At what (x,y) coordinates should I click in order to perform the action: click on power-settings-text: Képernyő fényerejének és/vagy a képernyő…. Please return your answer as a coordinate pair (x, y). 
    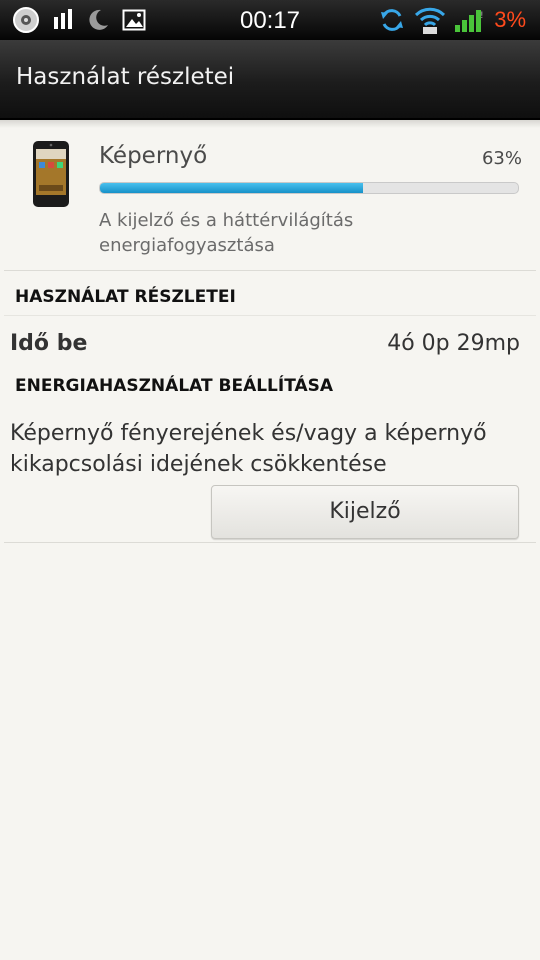
    Looking at the image, I should click on (248, 449).